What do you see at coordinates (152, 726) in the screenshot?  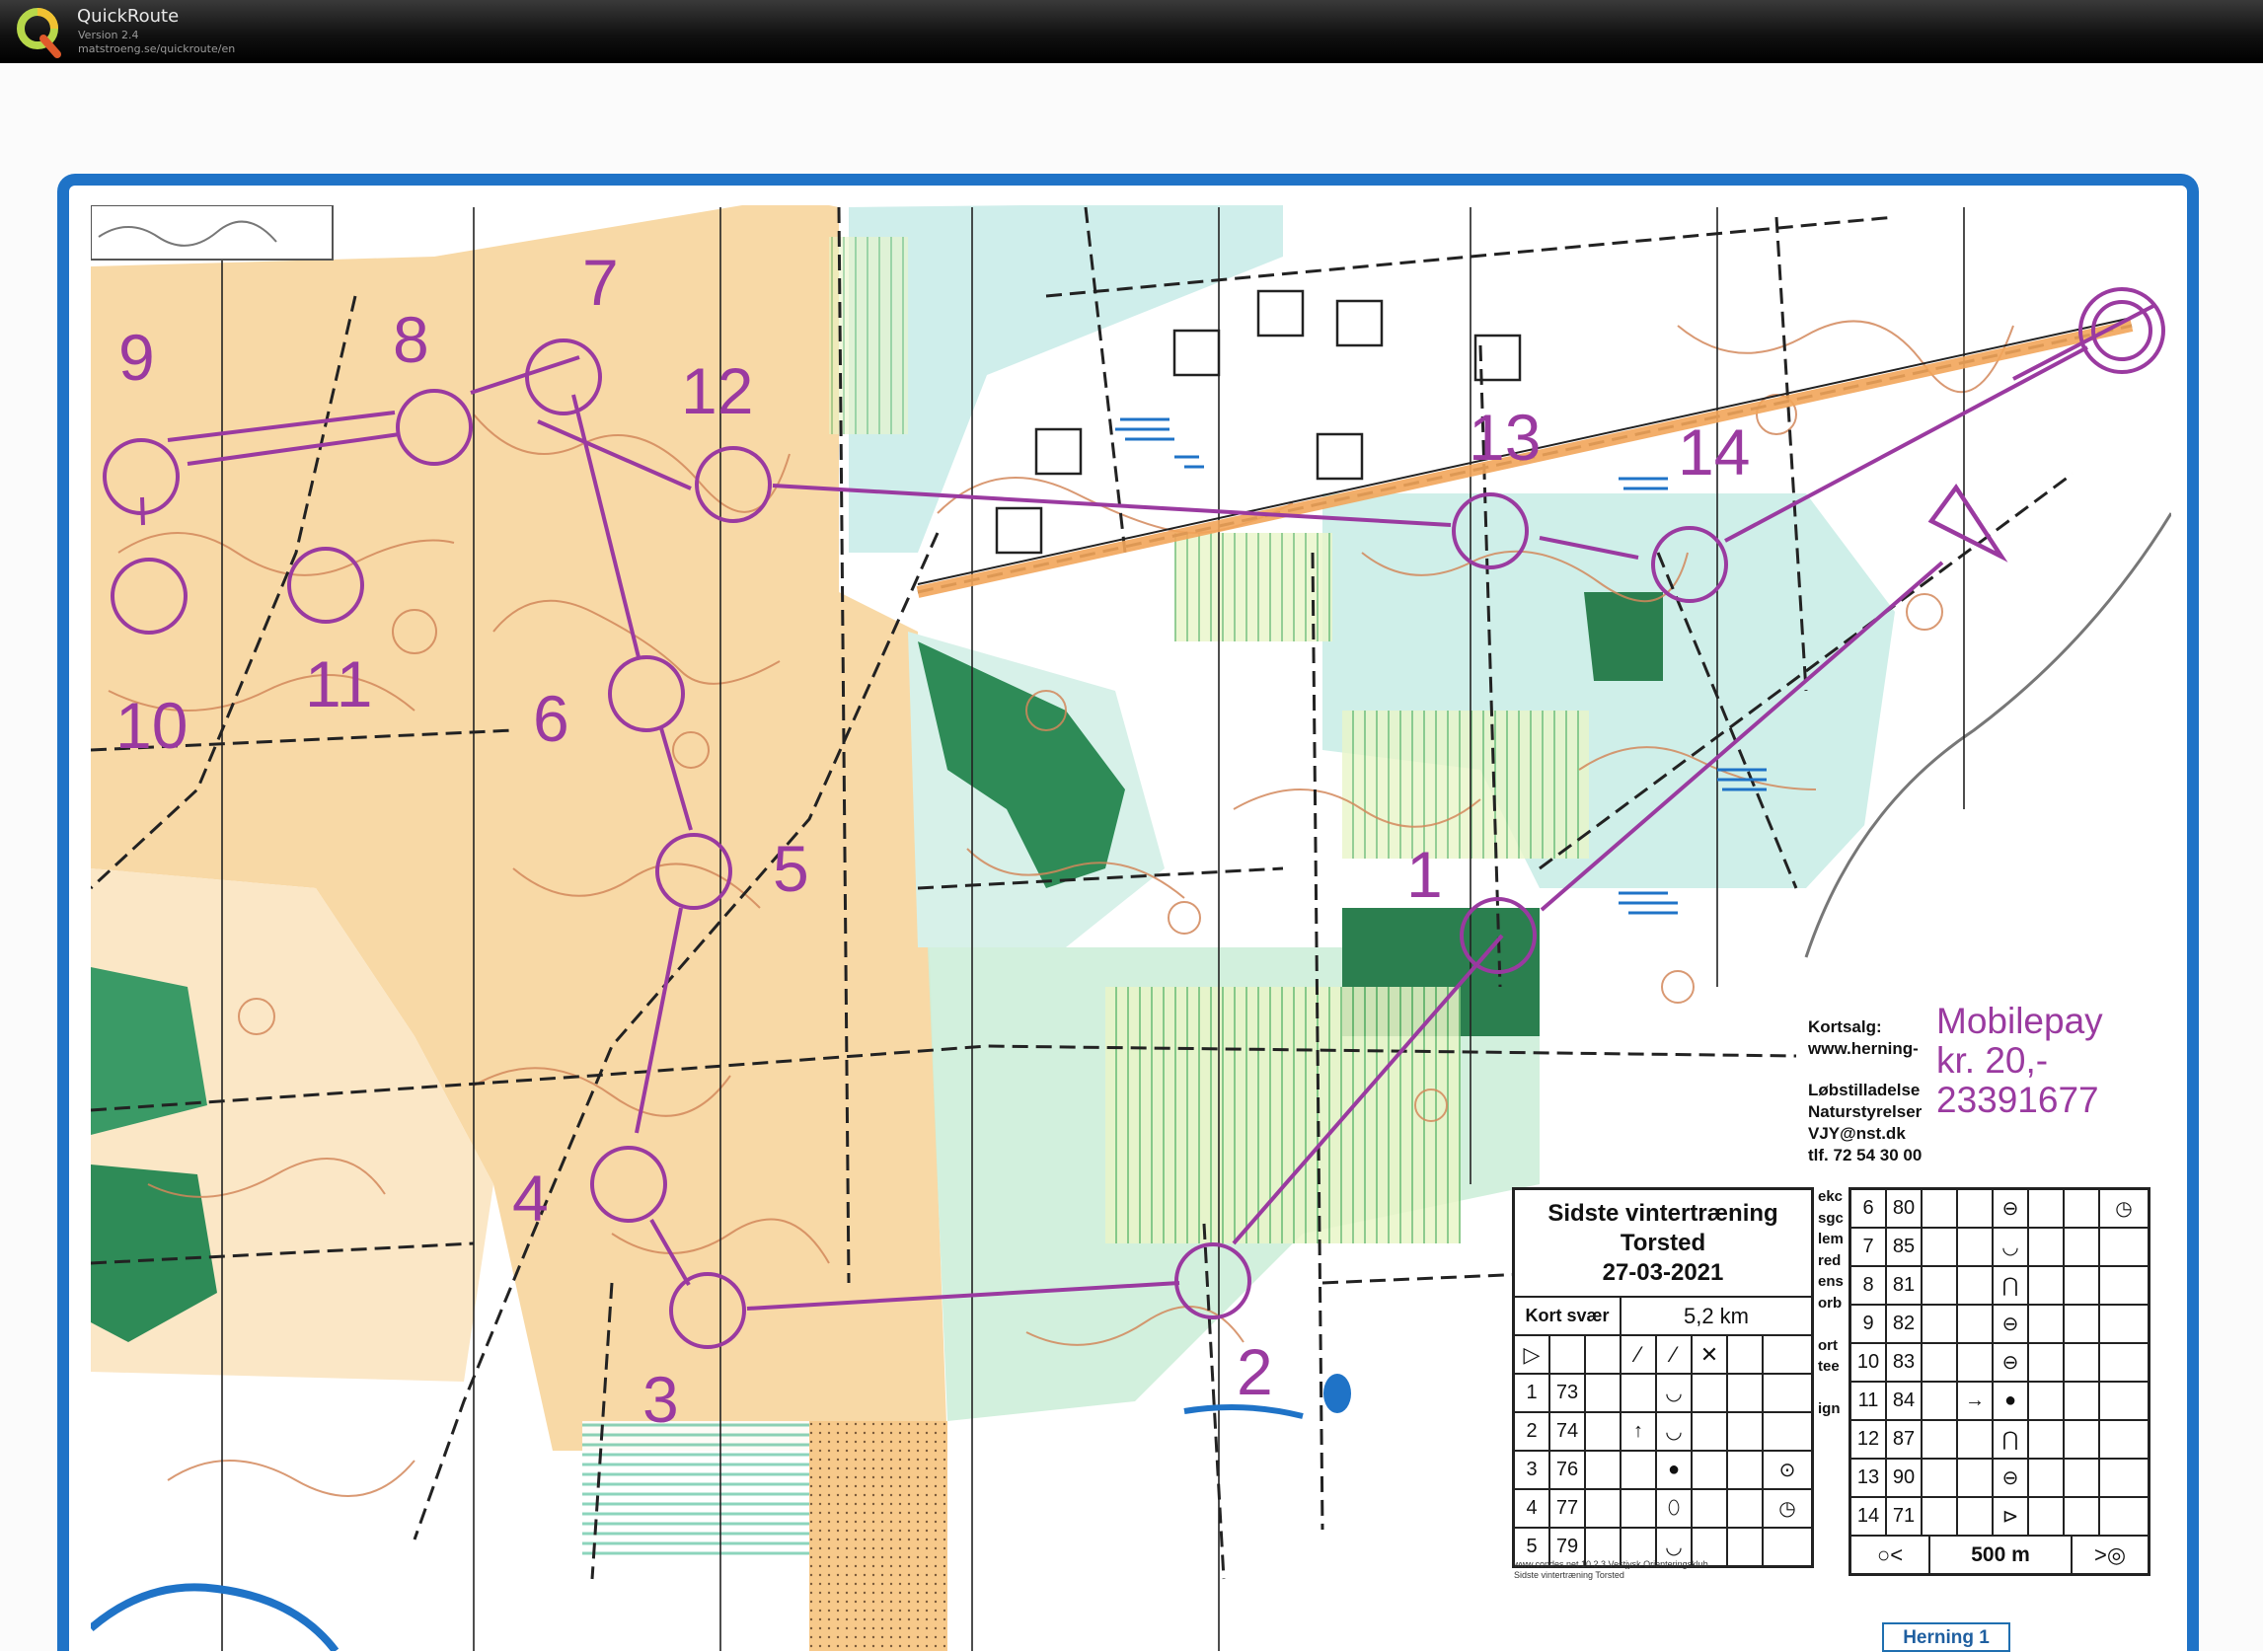 I see `control-label-10: 10` at bounding box center [152, 726].